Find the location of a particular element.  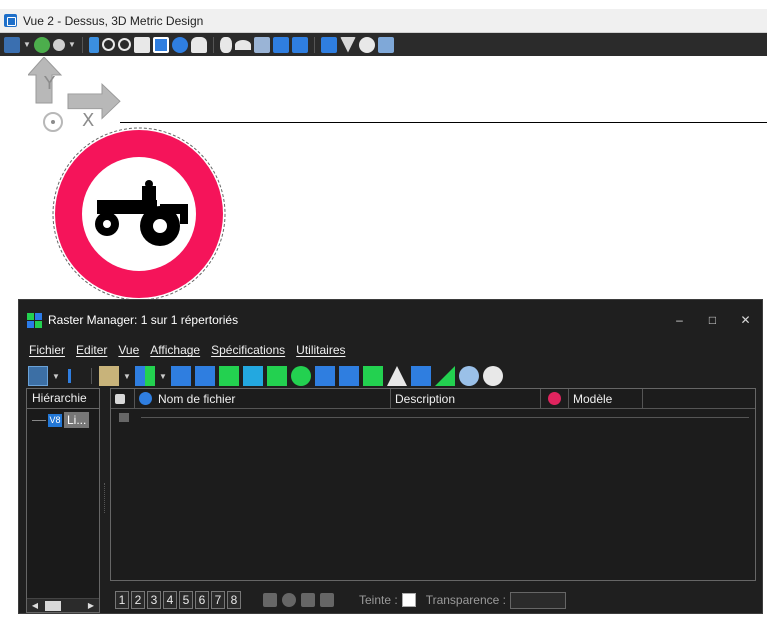

menu-affichage: Affichage is located at coordinates (175, 350).